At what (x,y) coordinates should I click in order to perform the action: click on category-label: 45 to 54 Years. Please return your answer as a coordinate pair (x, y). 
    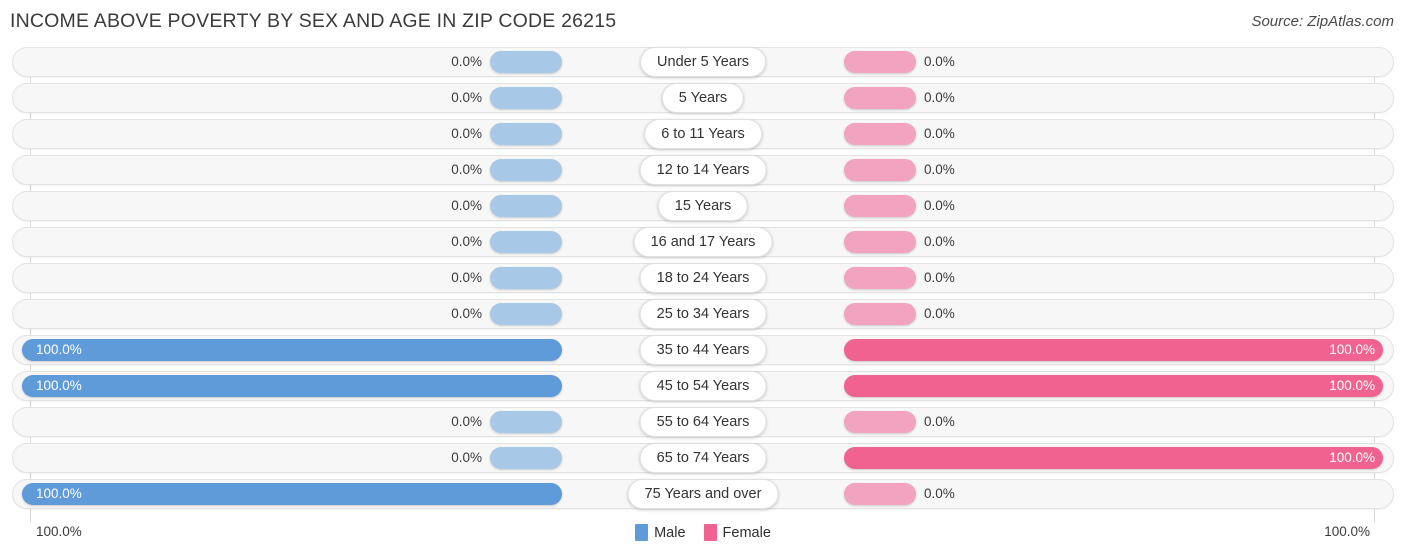
    Looking at the image, I should click on (703, 386).